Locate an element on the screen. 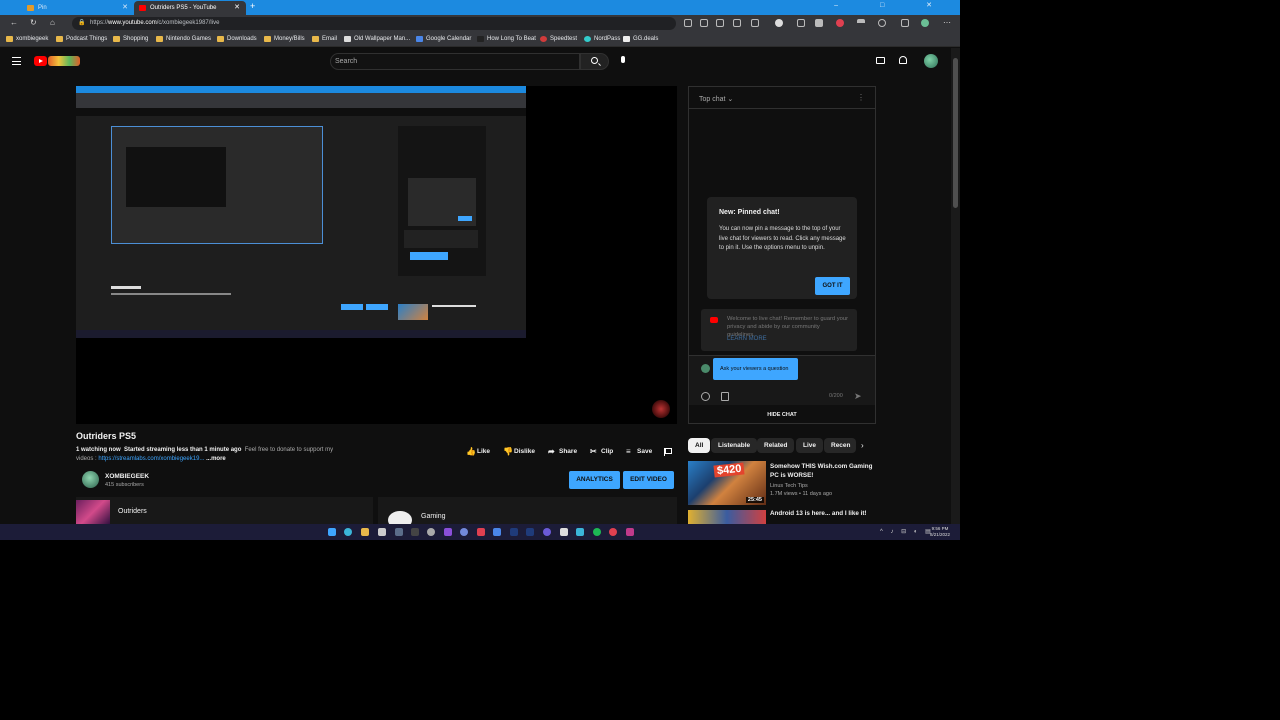 The width and height of the screenshot is (1280, 720). dislike-button: 👎 Dislike is located at coordinates (519, 452).